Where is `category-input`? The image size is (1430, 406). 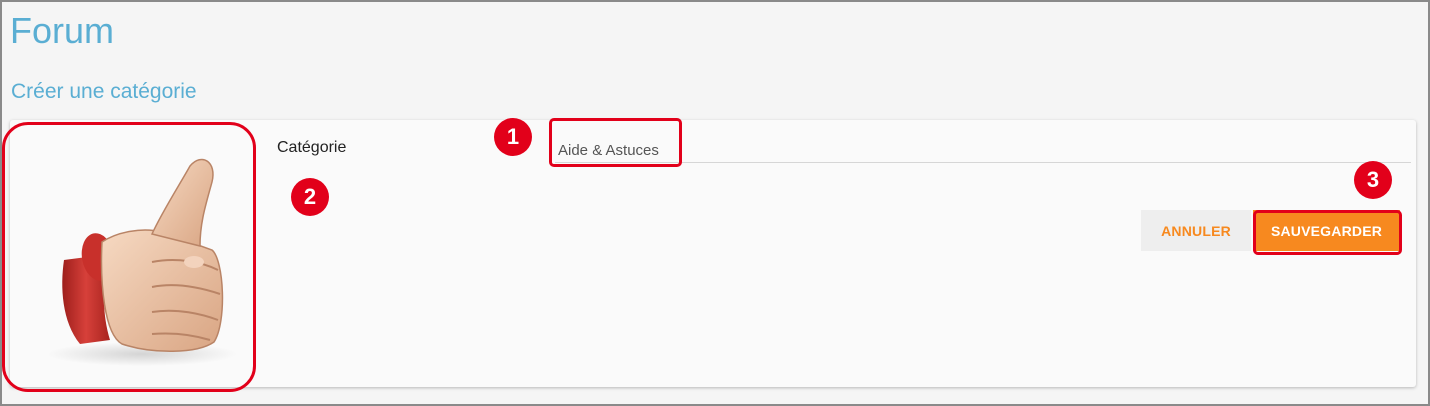 category-input is located at coordinates (983, 150).